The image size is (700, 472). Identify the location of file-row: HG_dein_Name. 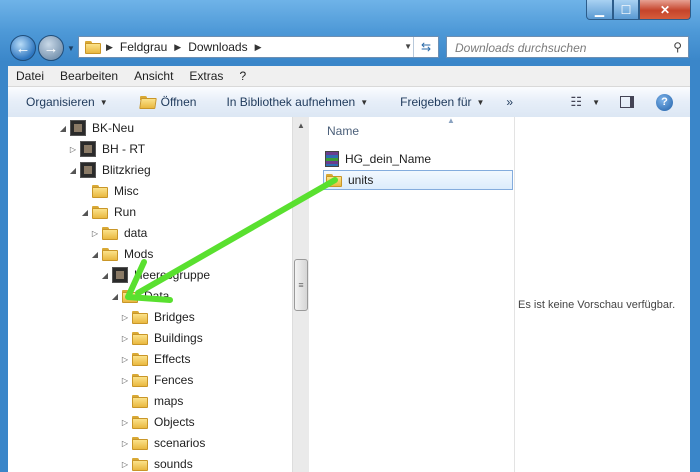
(378, 159).